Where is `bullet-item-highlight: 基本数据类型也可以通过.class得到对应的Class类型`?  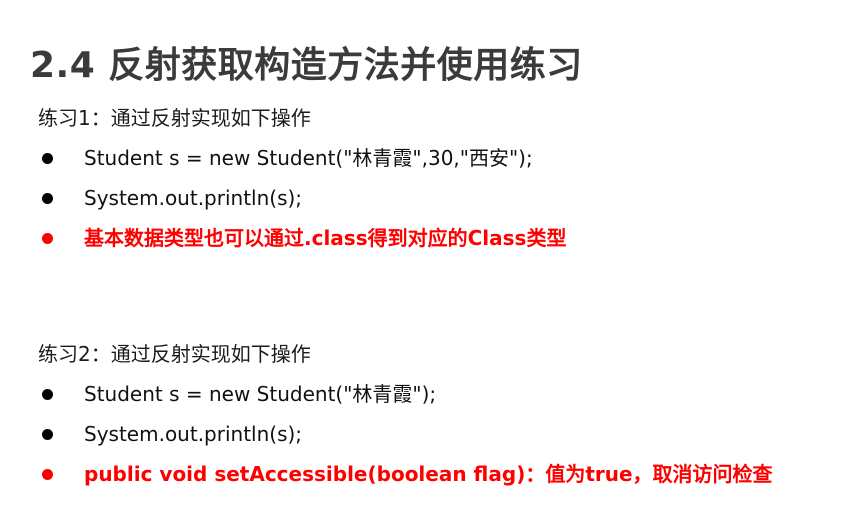 bullet-item-highlight: 基本数据类型也可以通过.class得到对应的Class类型 is located at coordinates (433, 244).